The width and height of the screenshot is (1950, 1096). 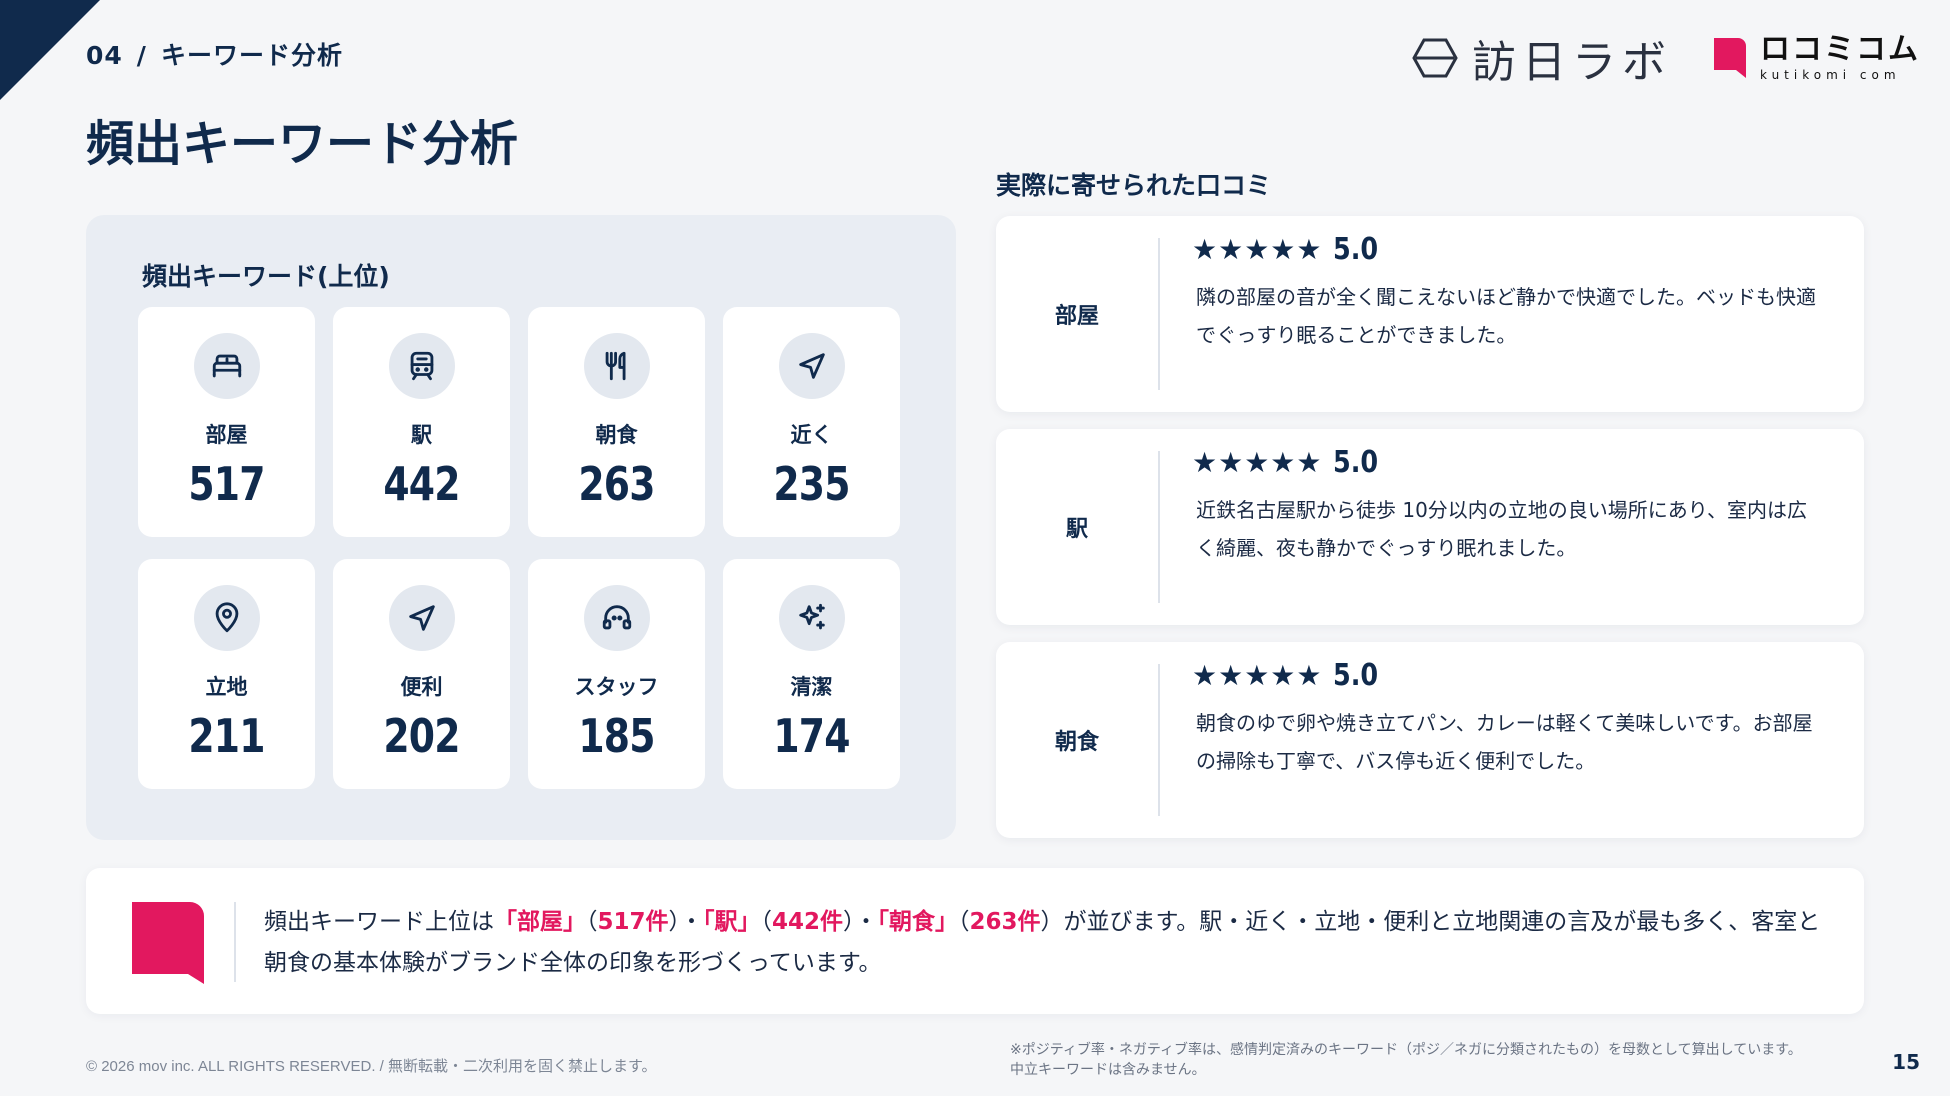 What do you see at coordinates (616, 617) in the screenshot?
I see `headset-icon` at bounding box center [616, 617].